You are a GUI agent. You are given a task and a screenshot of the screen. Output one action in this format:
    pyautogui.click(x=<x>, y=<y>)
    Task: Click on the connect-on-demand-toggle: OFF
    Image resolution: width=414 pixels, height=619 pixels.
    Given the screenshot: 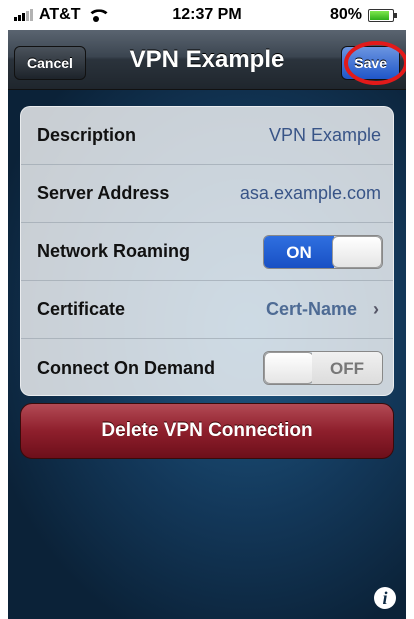 What is the action you would take?
    pyautogui.click(x=323, y=368)
    